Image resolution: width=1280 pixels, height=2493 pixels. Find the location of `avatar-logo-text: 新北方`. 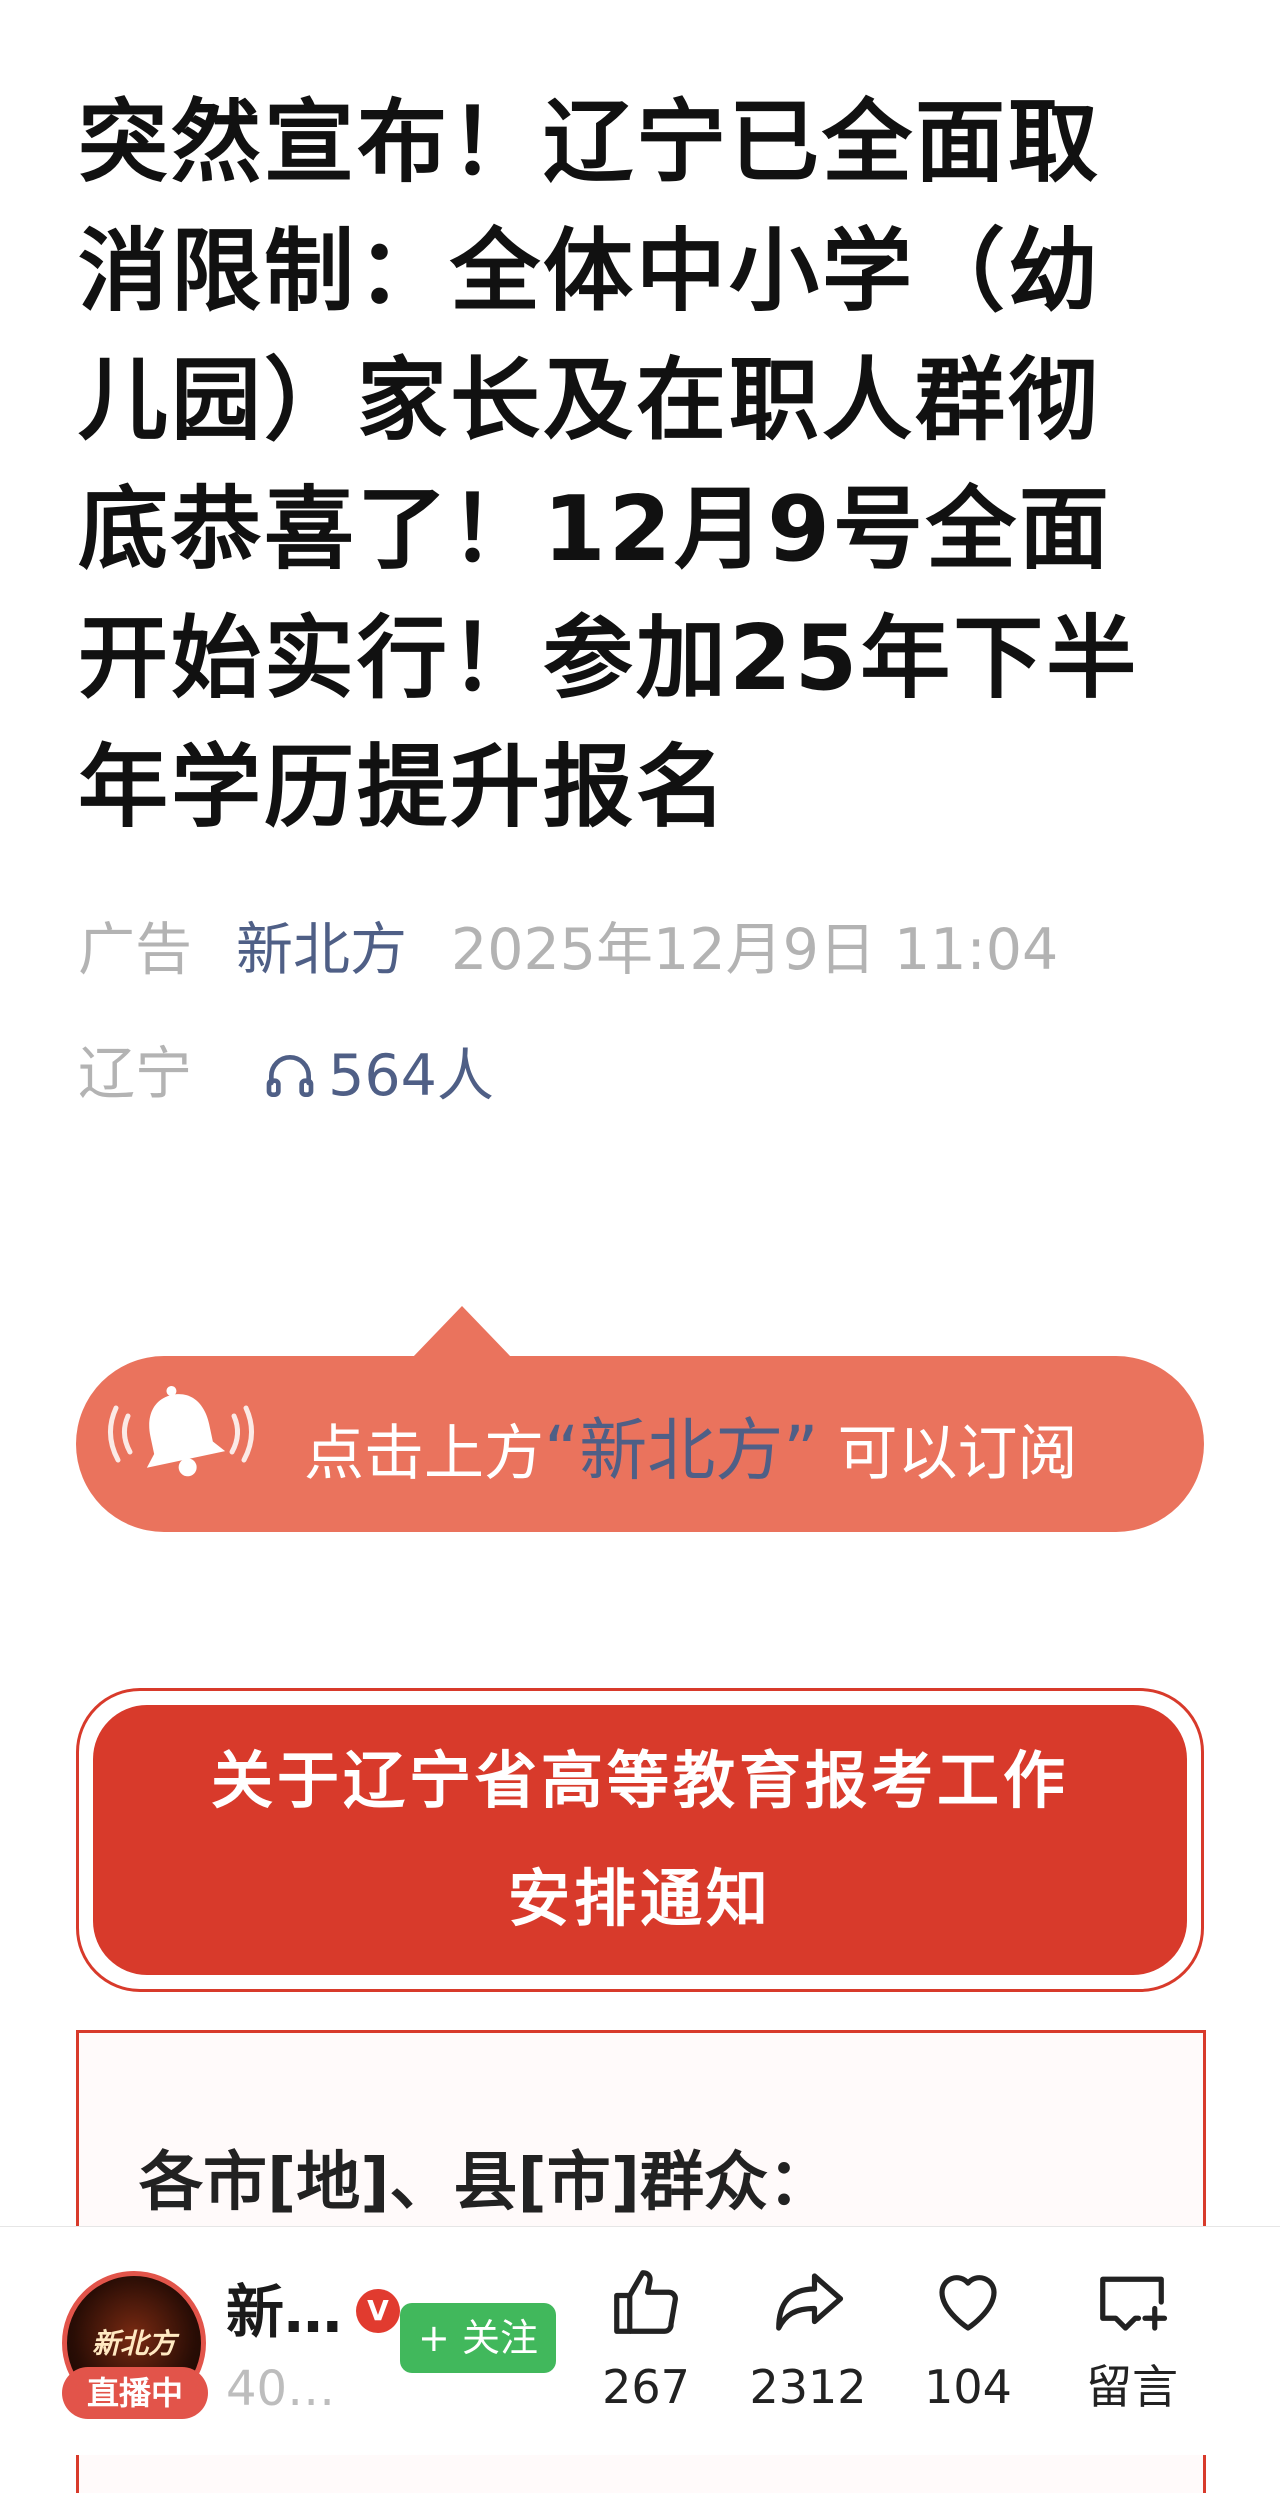

avatar-logo-text: 新北方 is located at coordinates (133, 2343).